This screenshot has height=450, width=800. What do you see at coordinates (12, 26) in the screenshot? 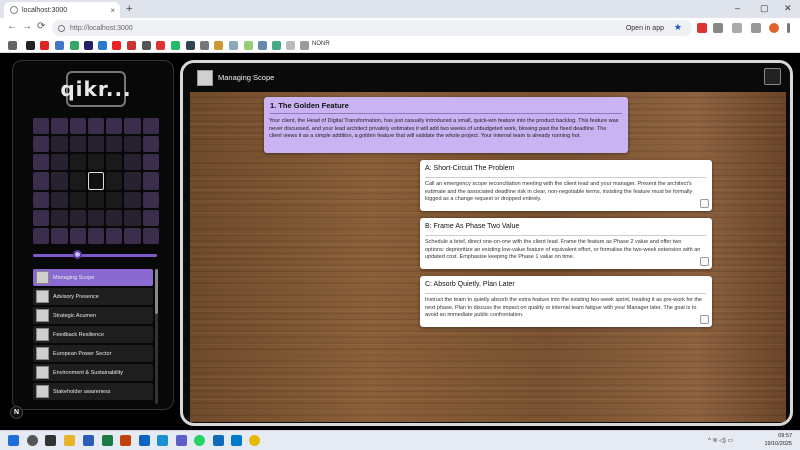
I see `back-icon: ←` at bounding box center [12, 26].